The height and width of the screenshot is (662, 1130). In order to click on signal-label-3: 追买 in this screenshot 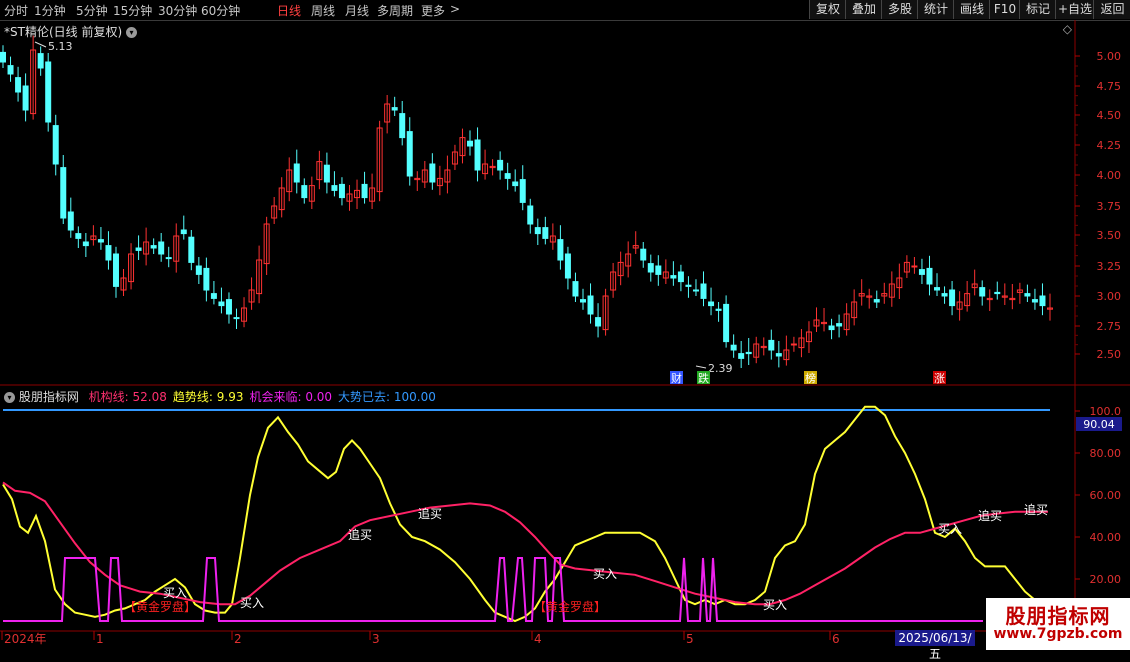, I will do `click(360, 534)`.